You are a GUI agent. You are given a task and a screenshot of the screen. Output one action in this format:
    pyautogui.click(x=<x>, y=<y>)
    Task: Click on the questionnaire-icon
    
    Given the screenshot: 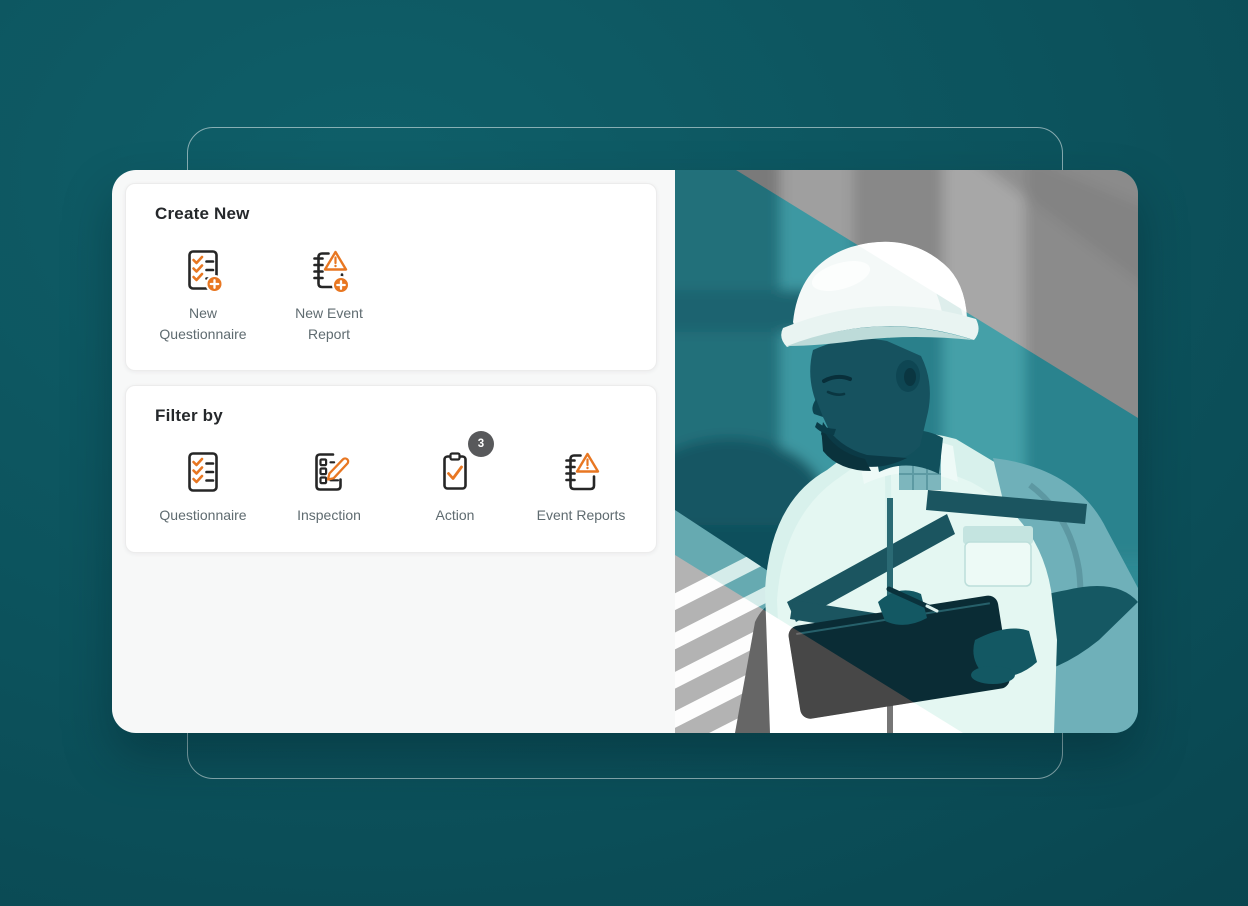 What is the action you would take?
    pyautogui.click(x=203, y=472)
    